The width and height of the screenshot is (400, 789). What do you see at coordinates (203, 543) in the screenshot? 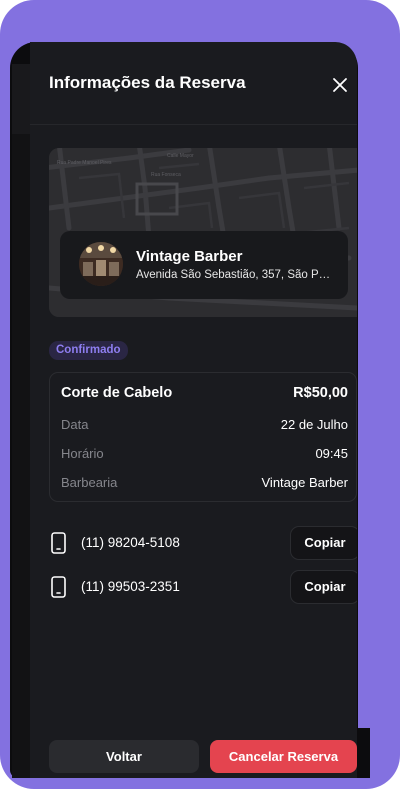
I see `phone-row: (11) 98204-5108 Copiar` at bounding box center [203, 543].